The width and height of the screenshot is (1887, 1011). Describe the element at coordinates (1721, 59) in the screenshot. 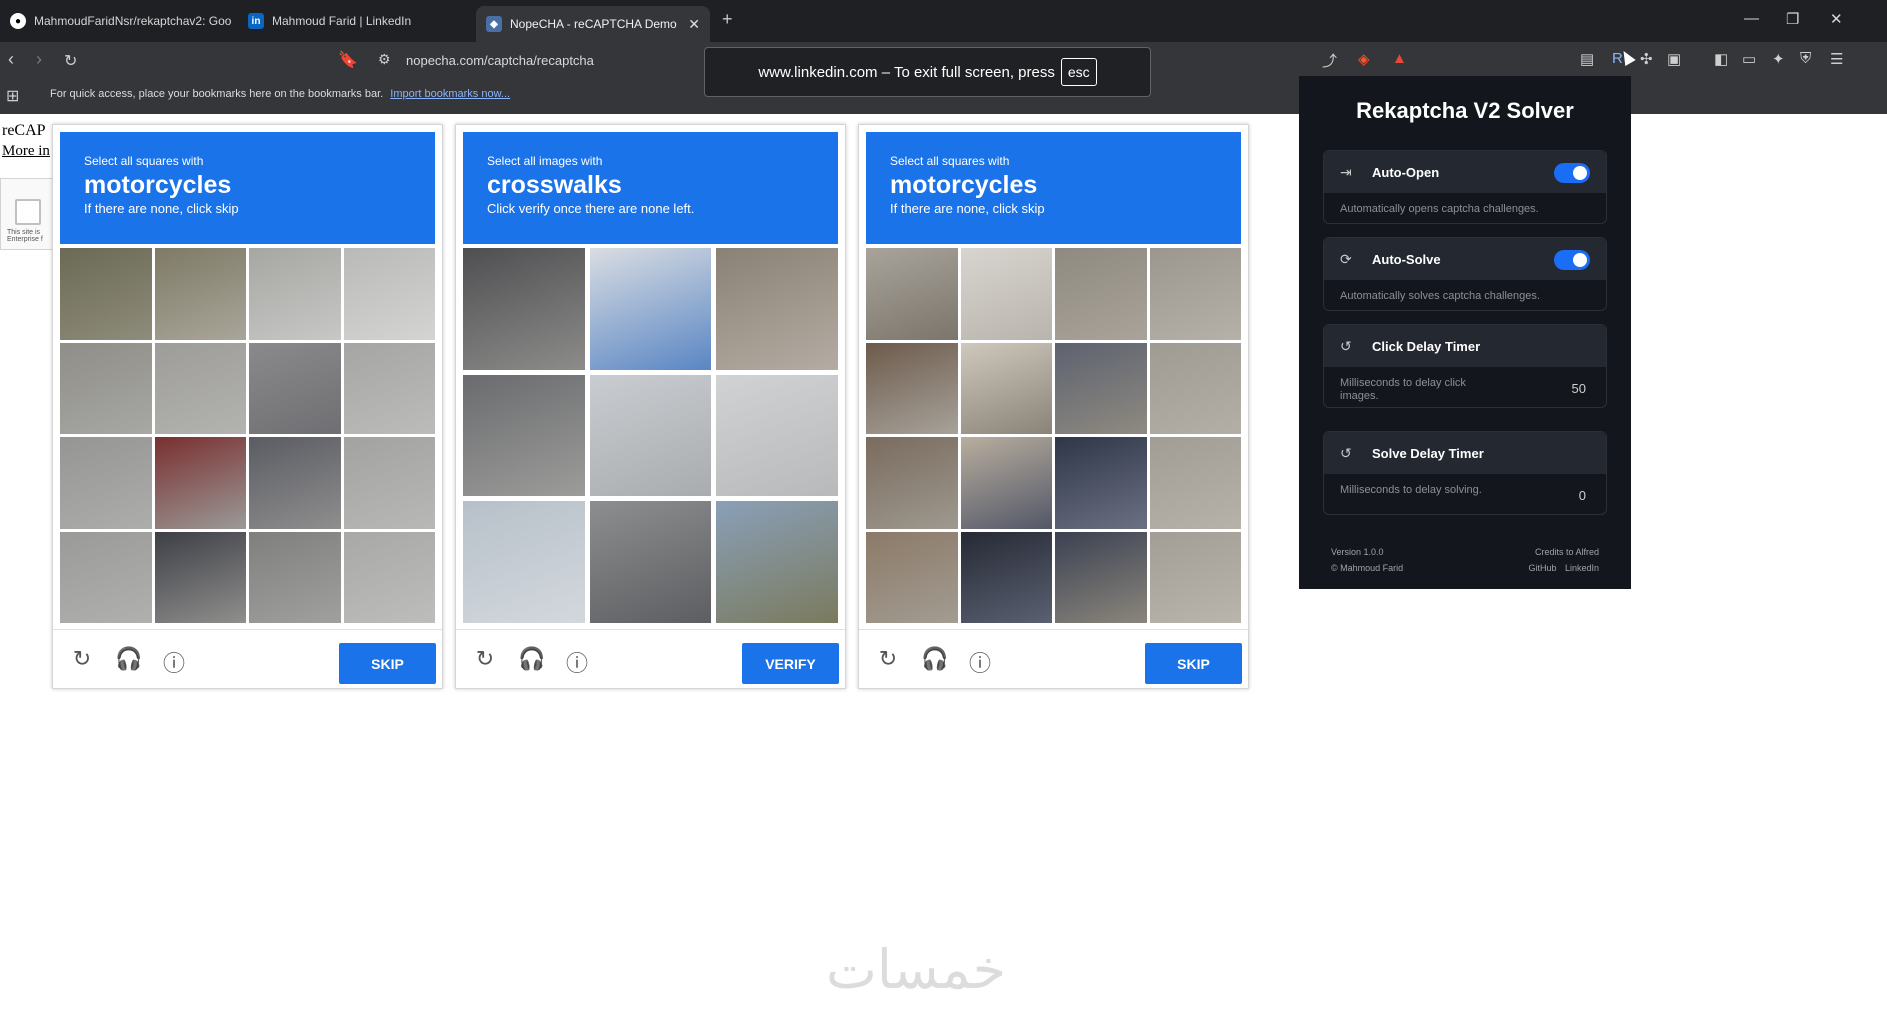

I see `sidebar-icon: ◧` at that location.